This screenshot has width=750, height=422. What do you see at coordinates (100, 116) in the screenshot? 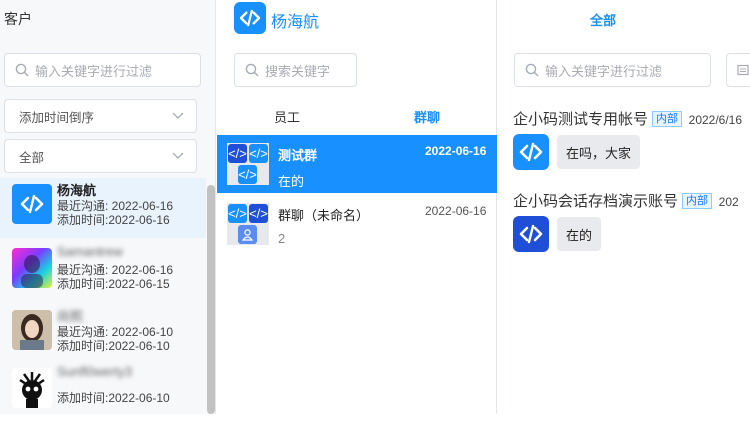
I see `sort-select: 添加时间倒序` at bounding box center [100, 116].